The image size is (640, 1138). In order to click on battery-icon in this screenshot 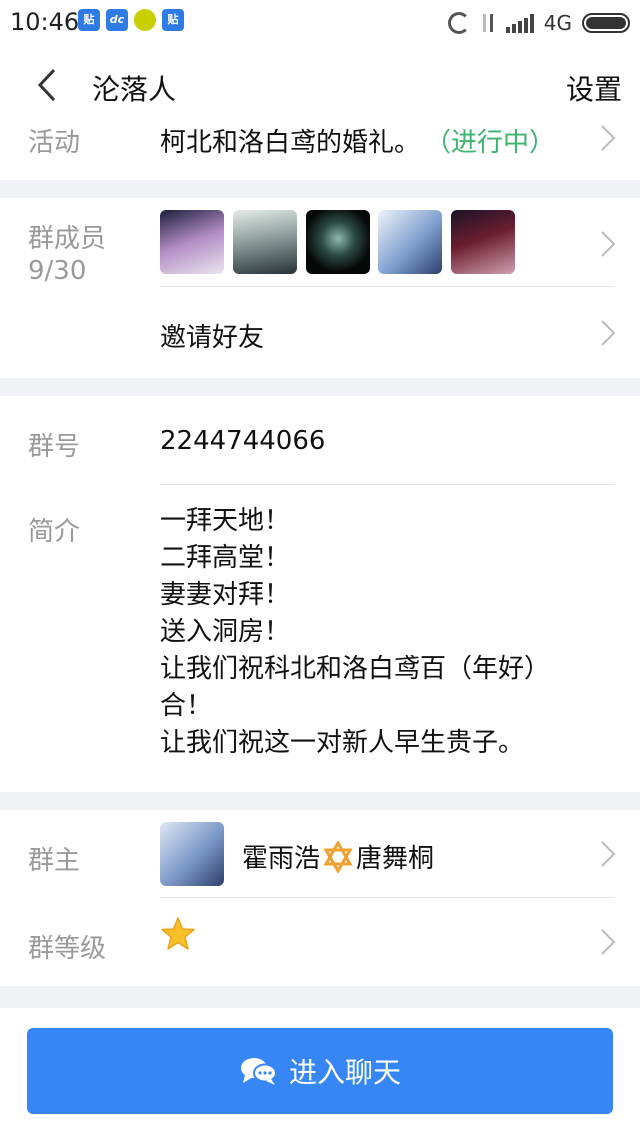, I will do `click(606, 23)`.